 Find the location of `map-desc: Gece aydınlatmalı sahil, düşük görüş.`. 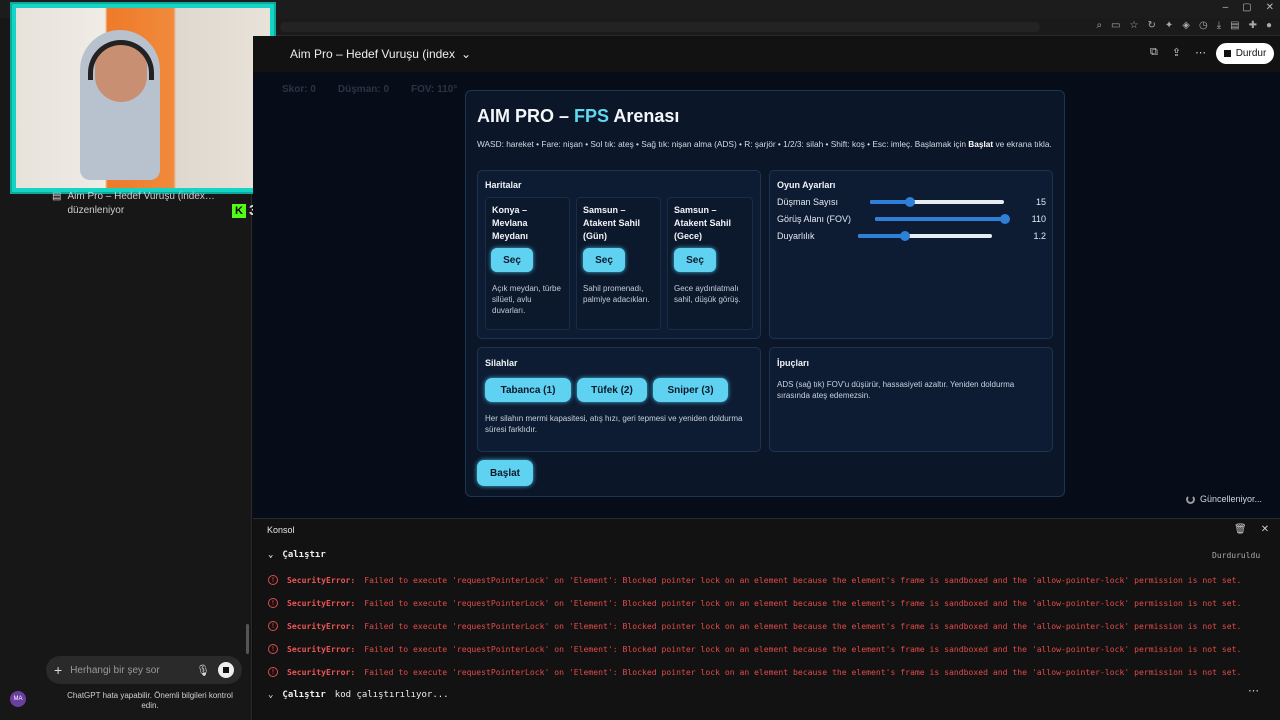

map-desc: Gece aydınlatmalı sahil, düşük görüş. is located at coordinates (707, 294).